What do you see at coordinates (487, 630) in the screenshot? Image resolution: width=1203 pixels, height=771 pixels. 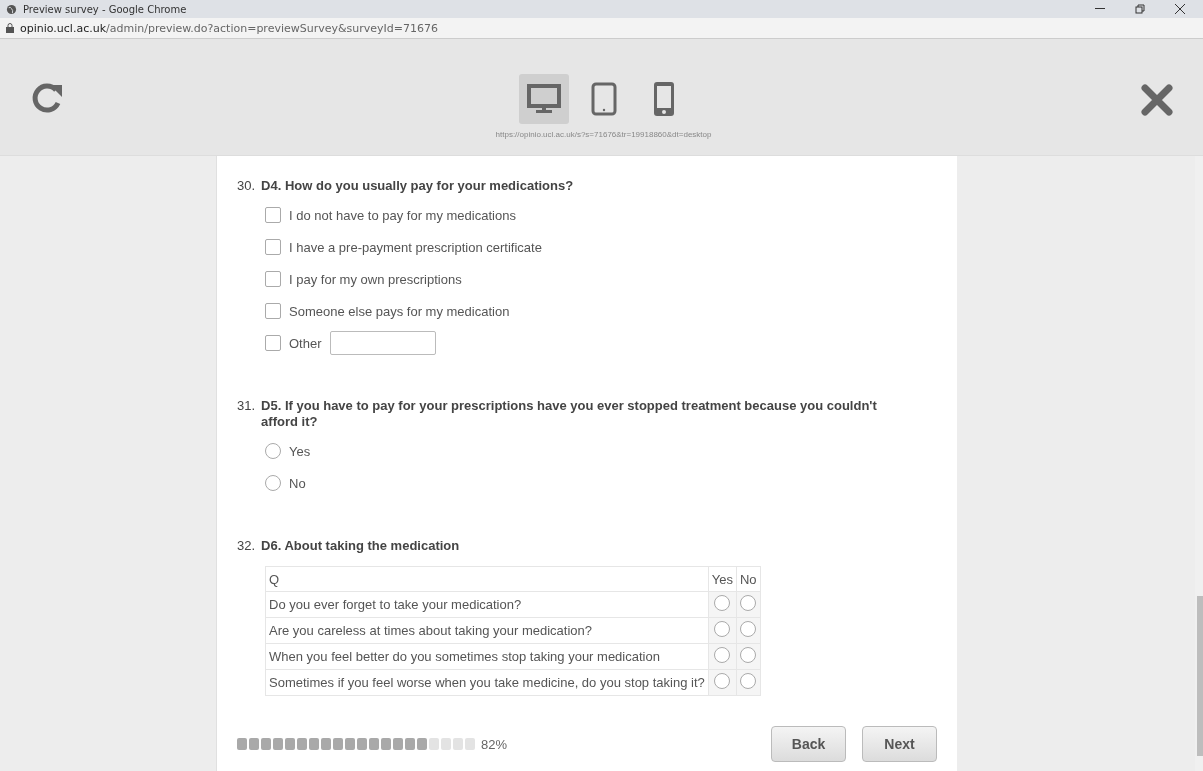 I see `table-cell: Are you careless at times about taking your medication?` at bounding box center [487, 630].